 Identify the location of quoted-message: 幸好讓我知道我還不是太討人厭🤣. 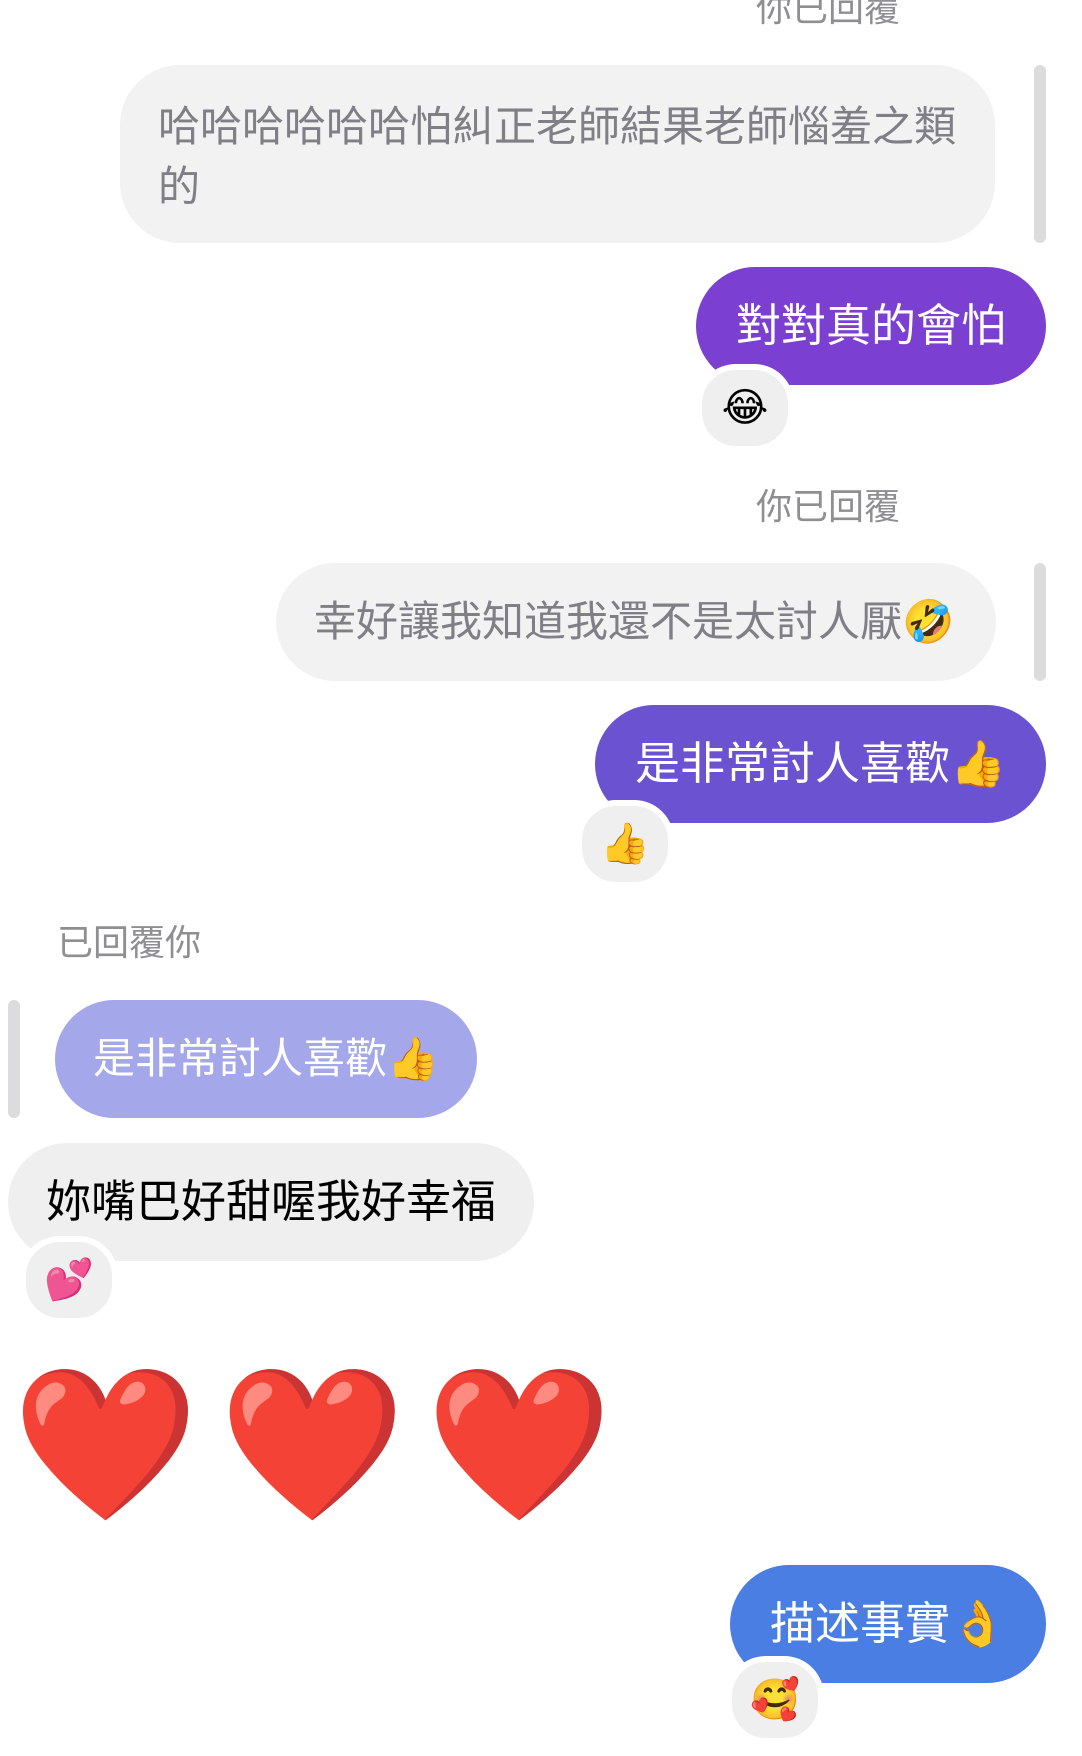
(636, 622).